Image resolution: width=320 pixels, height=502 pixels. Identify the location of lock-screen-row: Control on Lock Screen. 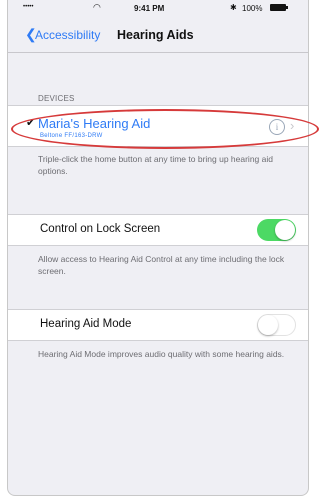
(158, 230).